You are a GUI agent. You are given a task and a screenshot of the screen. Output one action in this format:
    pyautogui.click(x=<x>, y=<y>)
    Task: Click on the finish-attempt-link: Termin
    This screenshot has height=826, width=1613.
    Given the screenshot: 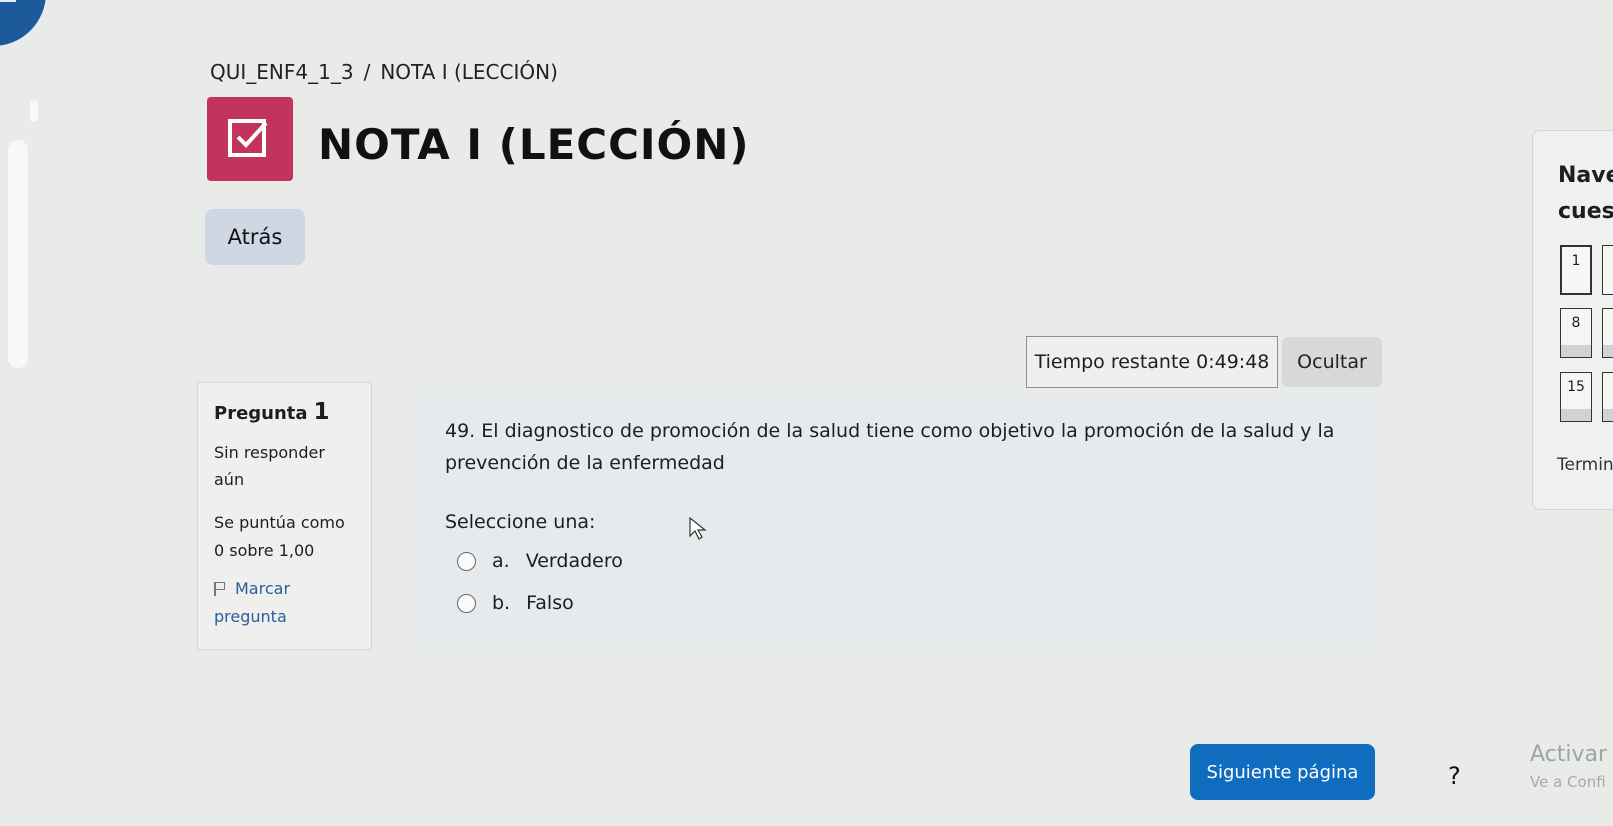 What is the action you would take?
    pyautogui.click(x=1585, y=465)
    